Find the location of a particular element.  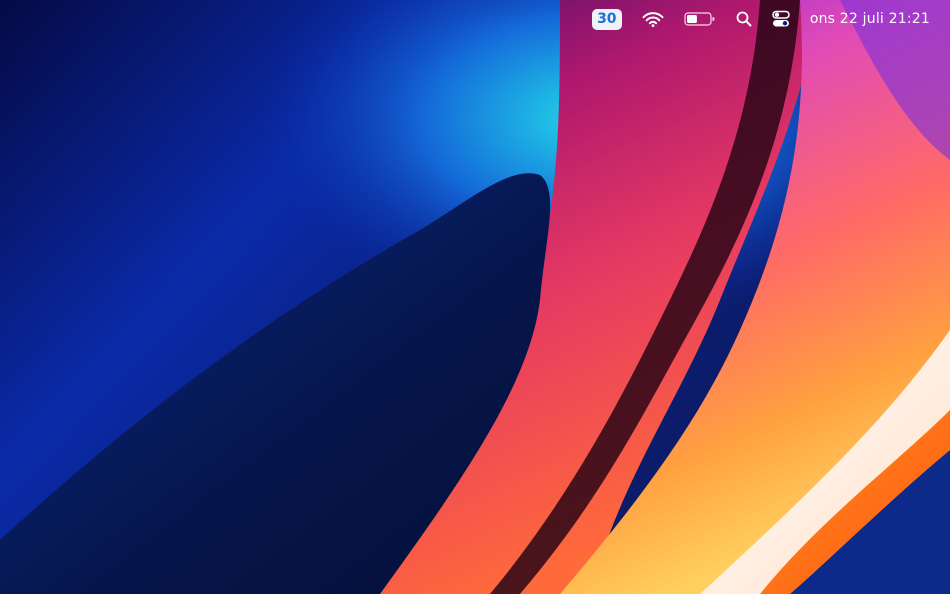

battery-icon is located at coordinates (700, 19).